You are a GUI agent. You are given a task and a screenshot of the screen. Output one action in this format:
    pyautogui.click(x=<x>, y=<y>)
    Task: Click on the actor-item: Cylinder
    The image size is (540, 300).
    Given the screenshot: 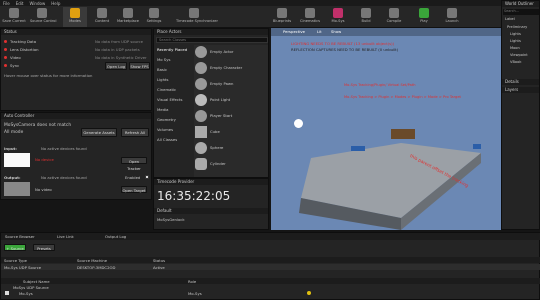 What is the action you would take?
    pyautogui.click(x=218, y=163)
    